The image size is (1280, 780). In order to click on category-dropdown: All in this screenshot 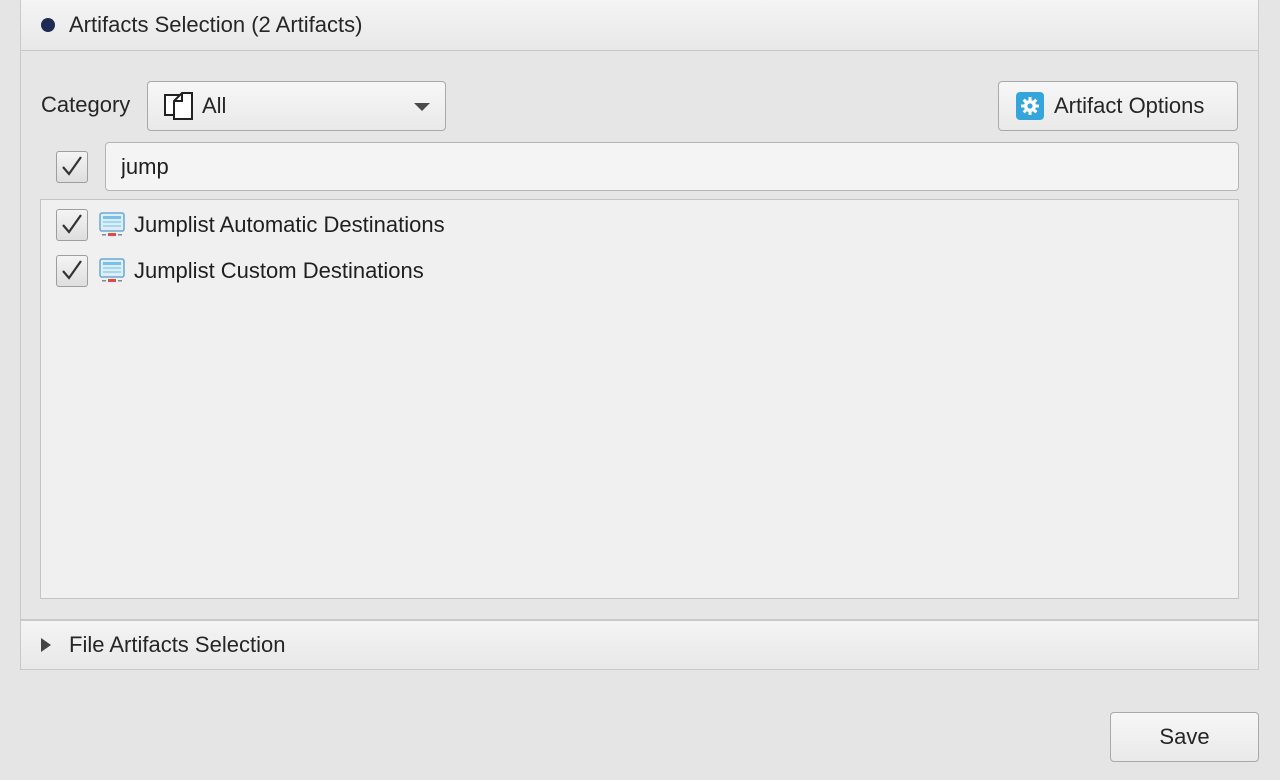, I will do `click(296, 106)`.